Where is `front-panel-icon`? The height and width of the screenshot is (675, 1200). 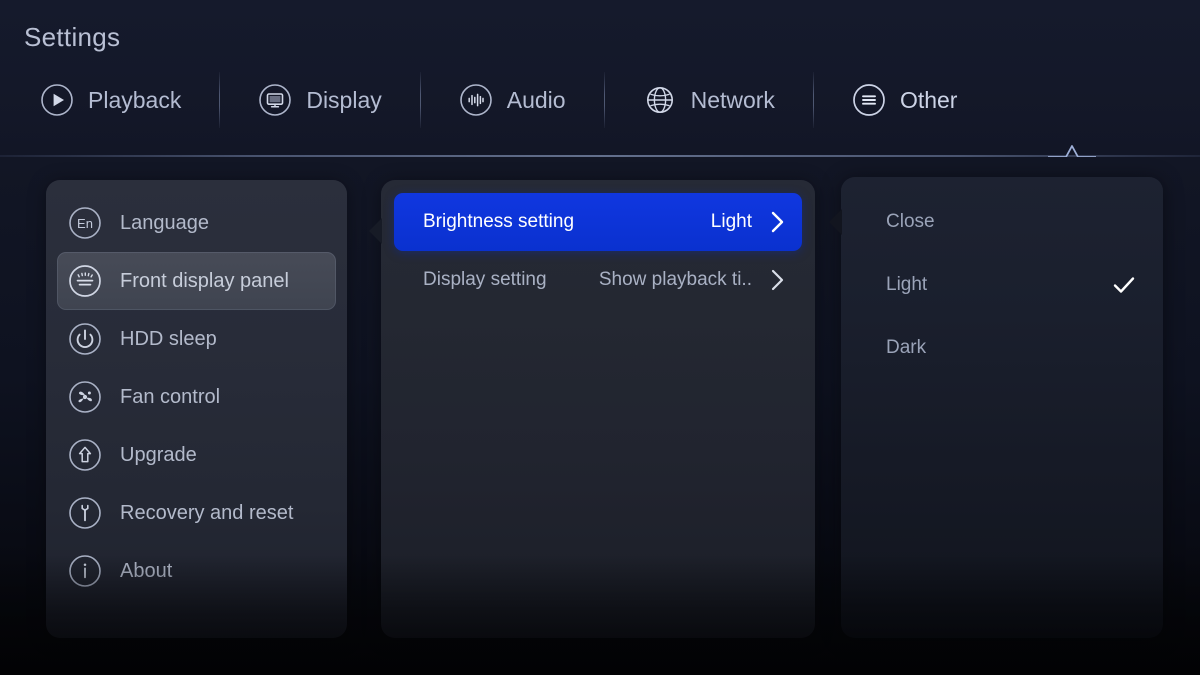
front-panel-icon is located at coordinates (85, 281).